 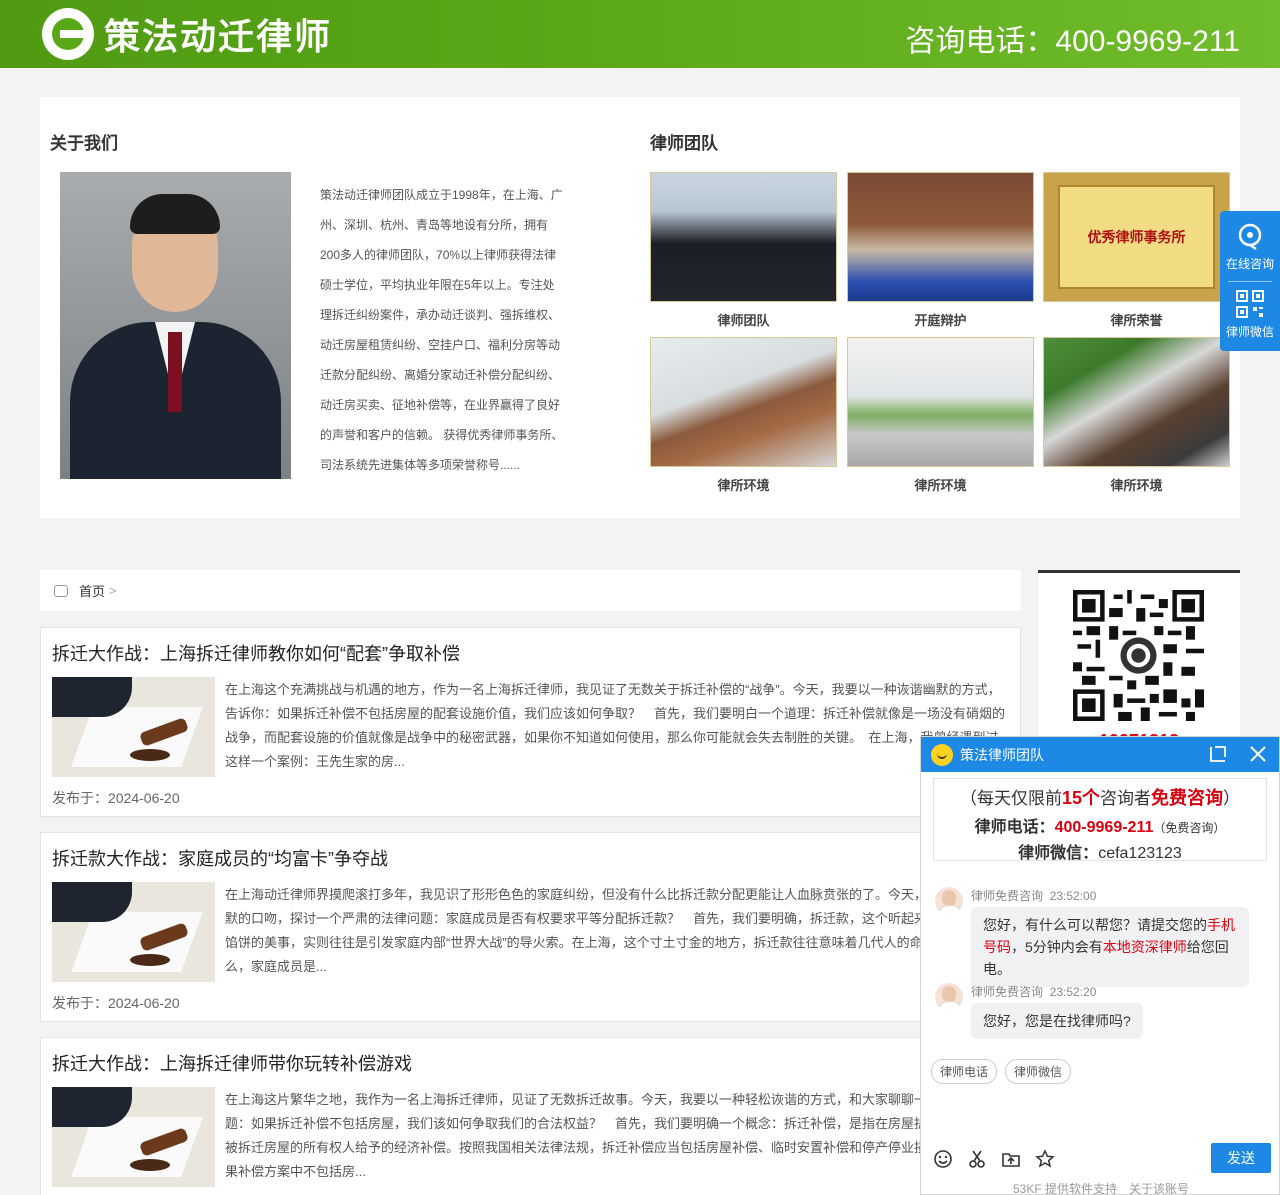 I want to click on qr-code-box: 19971818, so click(x=1139, y=660).